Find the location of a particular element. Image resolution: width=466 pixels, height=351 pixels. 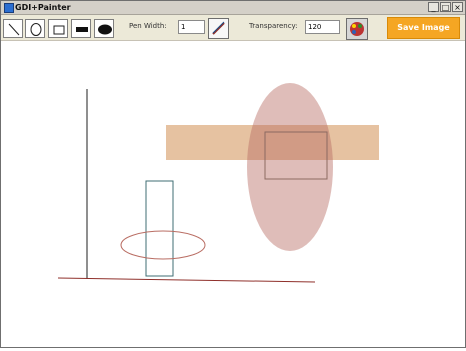

rectangle-outline-tool-button is located at coordinates (58, 28).